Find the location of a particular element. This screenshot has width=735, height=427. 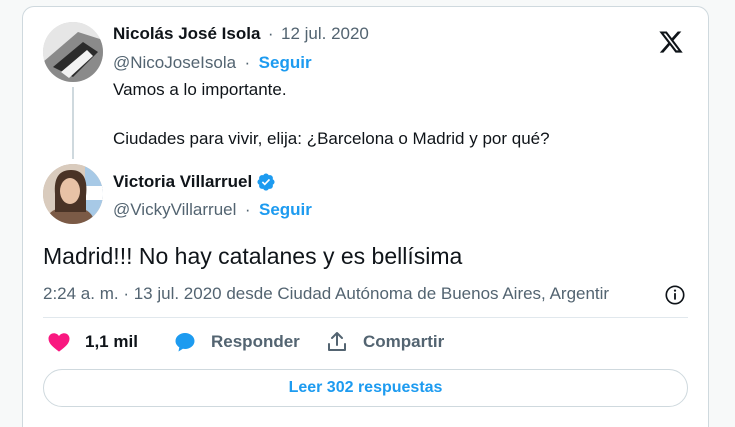

share-icon is located at coordinates (337, 341).